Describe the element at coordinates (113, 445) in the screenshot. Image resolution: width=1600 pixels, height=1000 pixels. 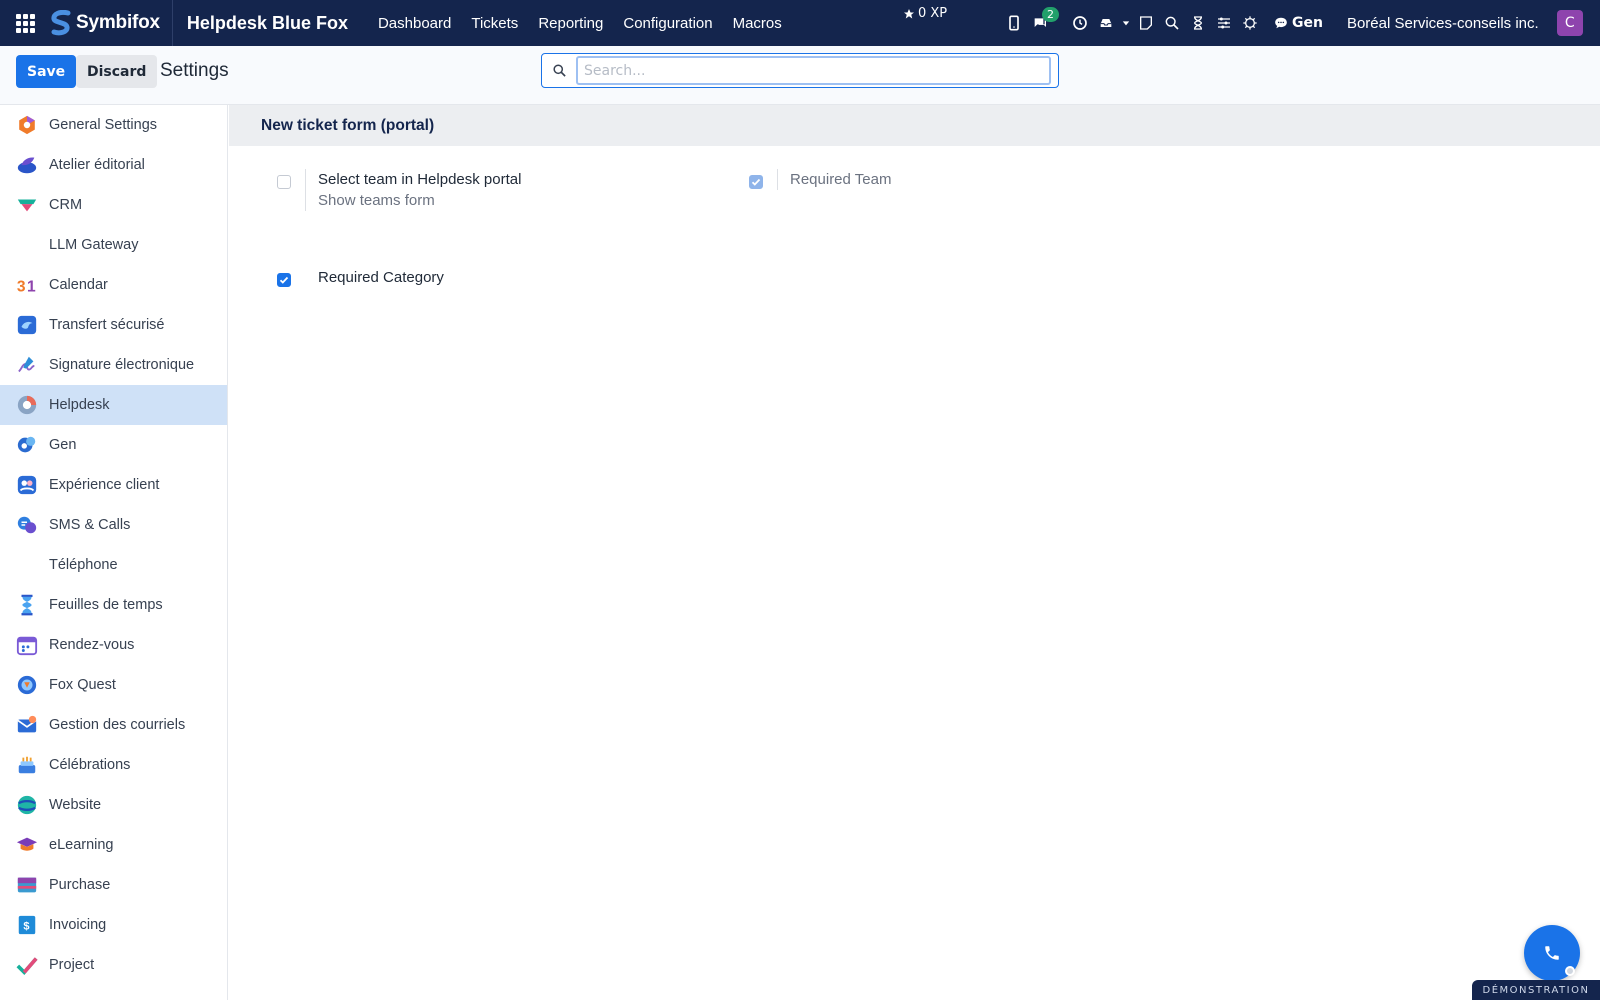
I see `sidebar-item-gen: Gen` at that location.